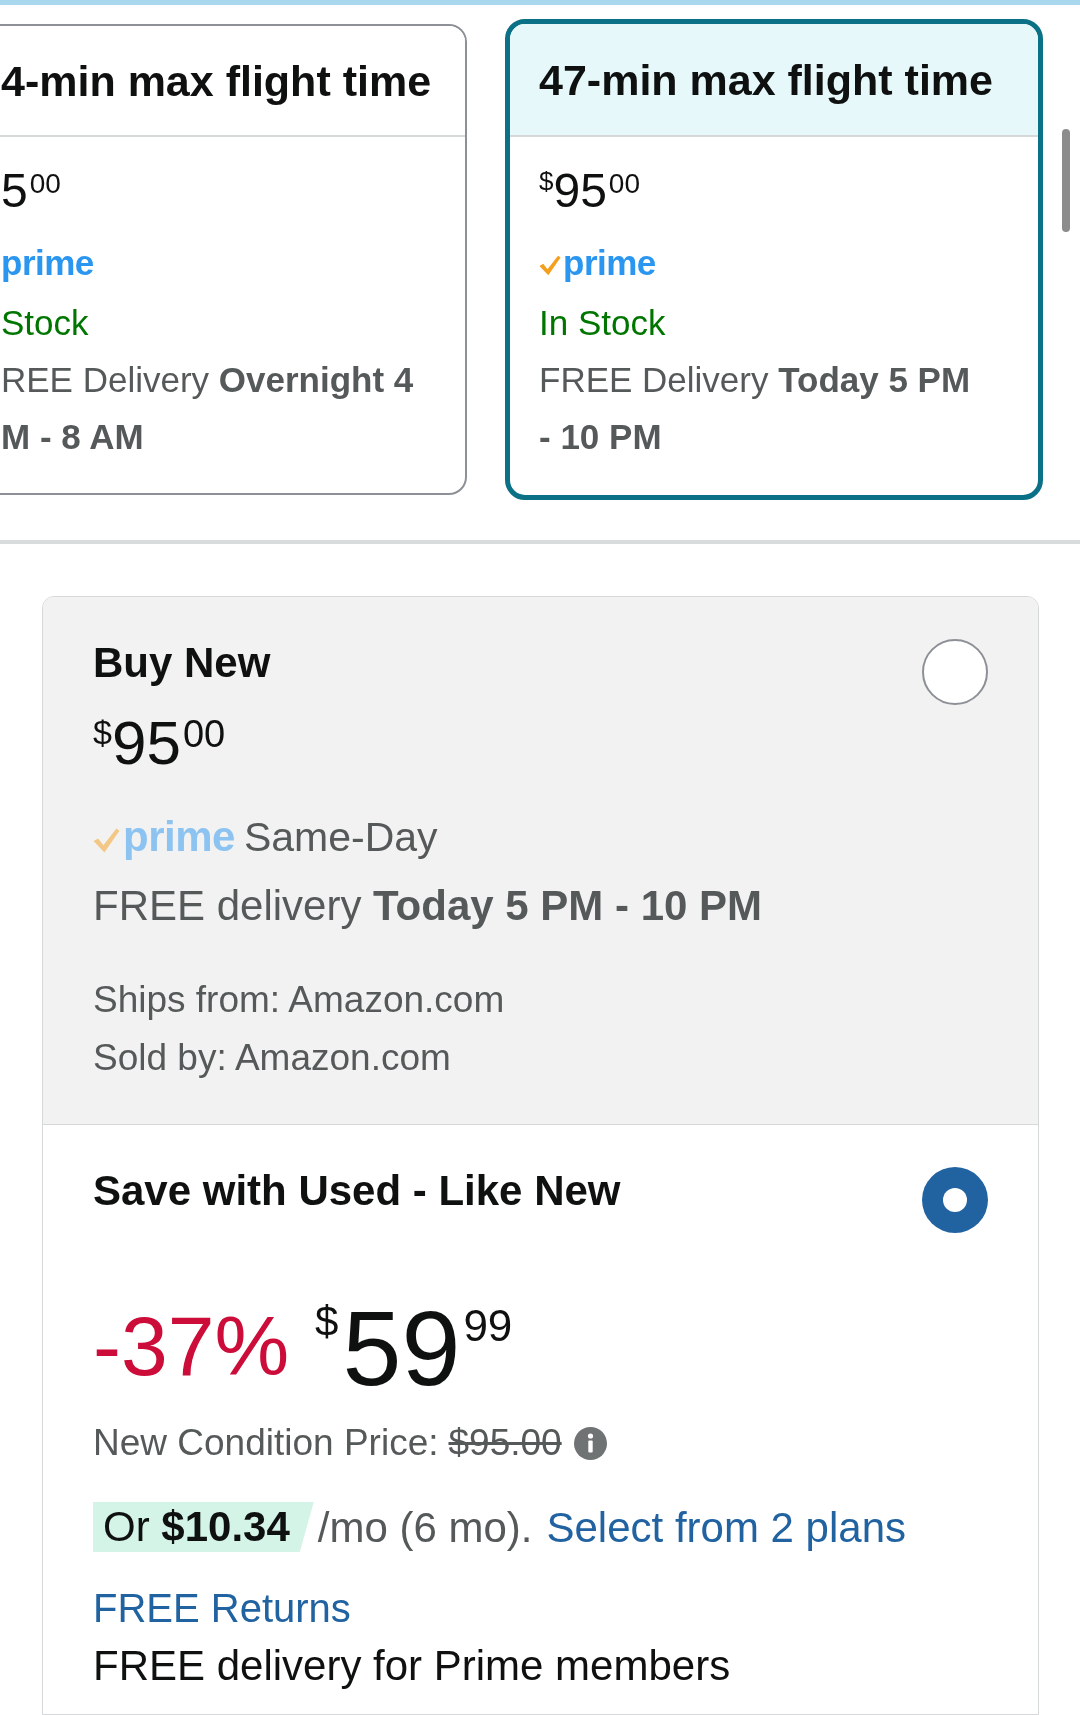 The height and width of the screenshot is (1715, 1080). Describe the element at coordinates (357, 1191) in the screenshot. I see `option-title: Save with Used - Like New` at that location.